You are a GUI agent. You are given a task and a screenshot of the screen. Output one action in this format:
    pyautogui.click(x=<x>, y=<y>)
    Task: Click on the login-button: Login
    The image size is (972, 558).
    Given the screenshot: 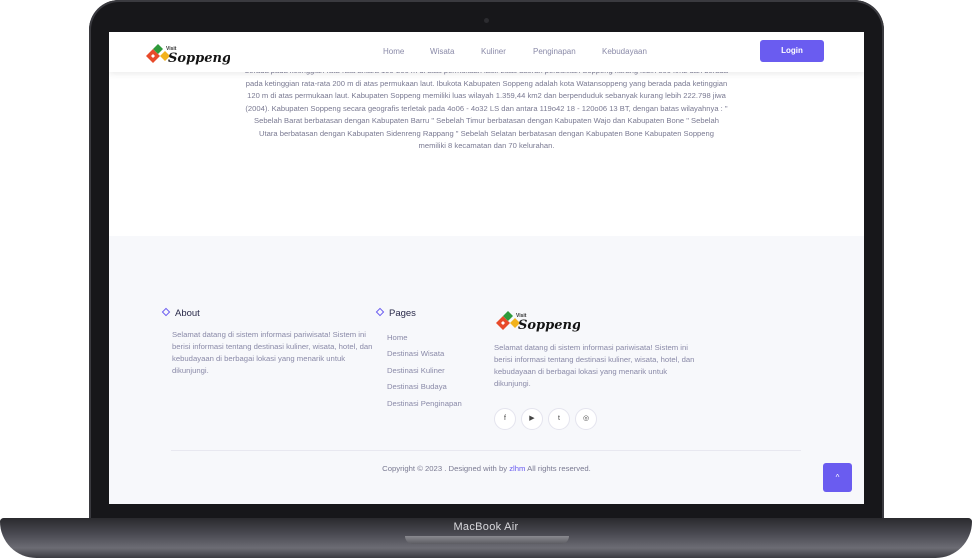 What is the action you would take?
    pyautogui.click(x=792, y=51)
    